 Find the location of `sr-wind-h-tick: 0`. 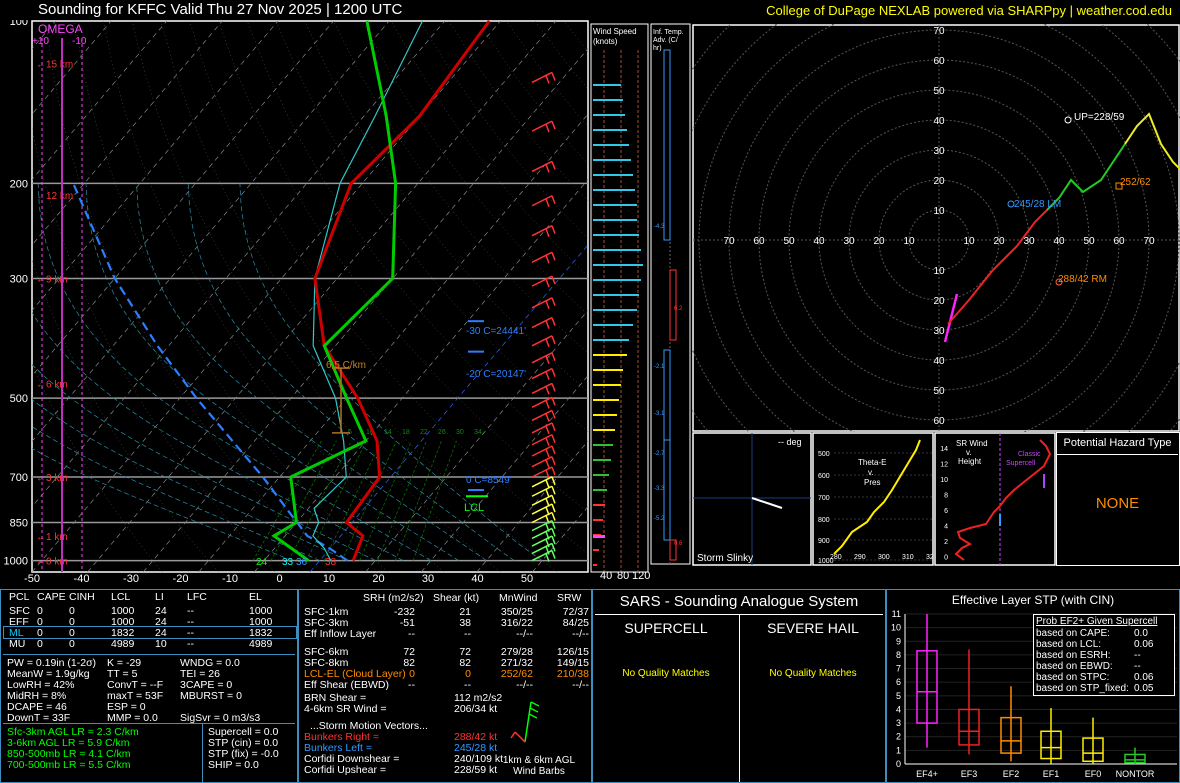

sr-wind-h-tick: 0 is located at coordinates (946, 558).